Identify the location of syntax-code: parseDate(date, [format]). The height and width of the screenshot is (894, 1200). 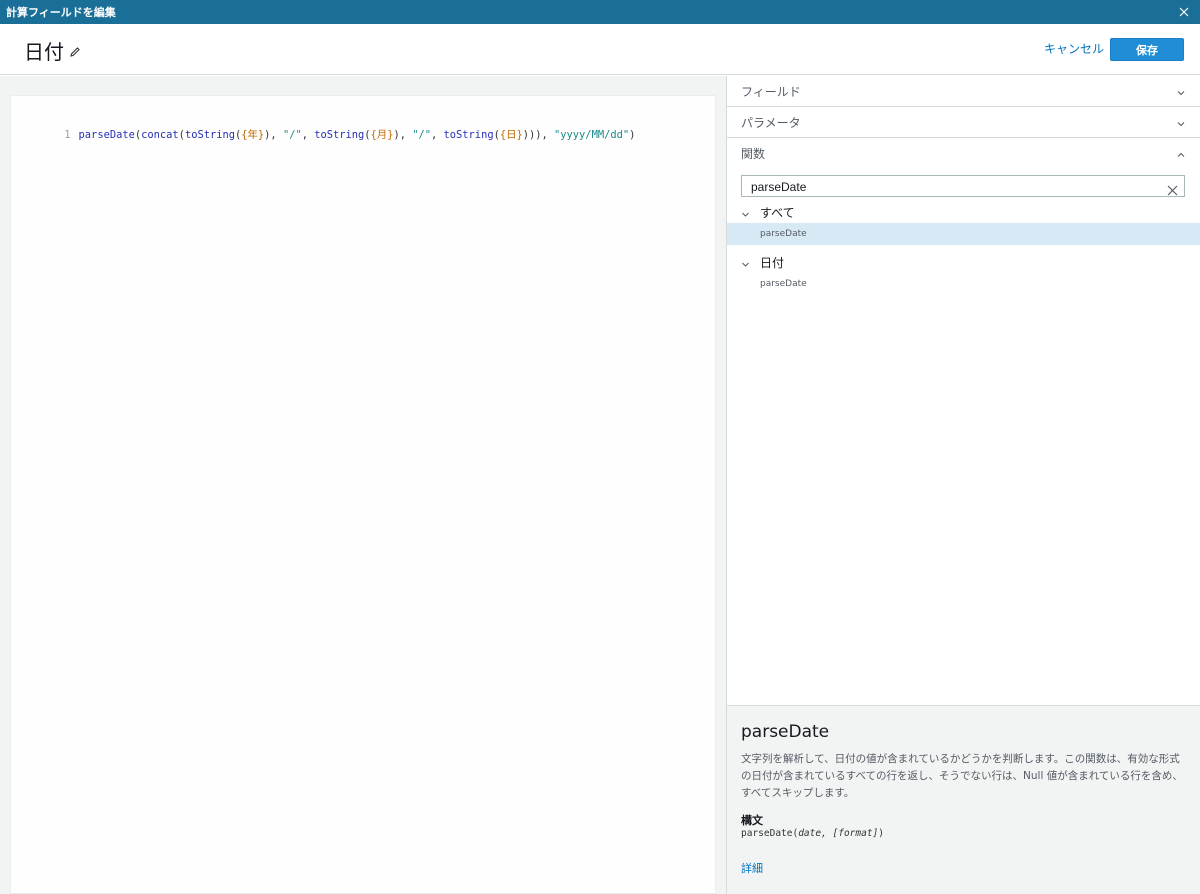
(812, 833).